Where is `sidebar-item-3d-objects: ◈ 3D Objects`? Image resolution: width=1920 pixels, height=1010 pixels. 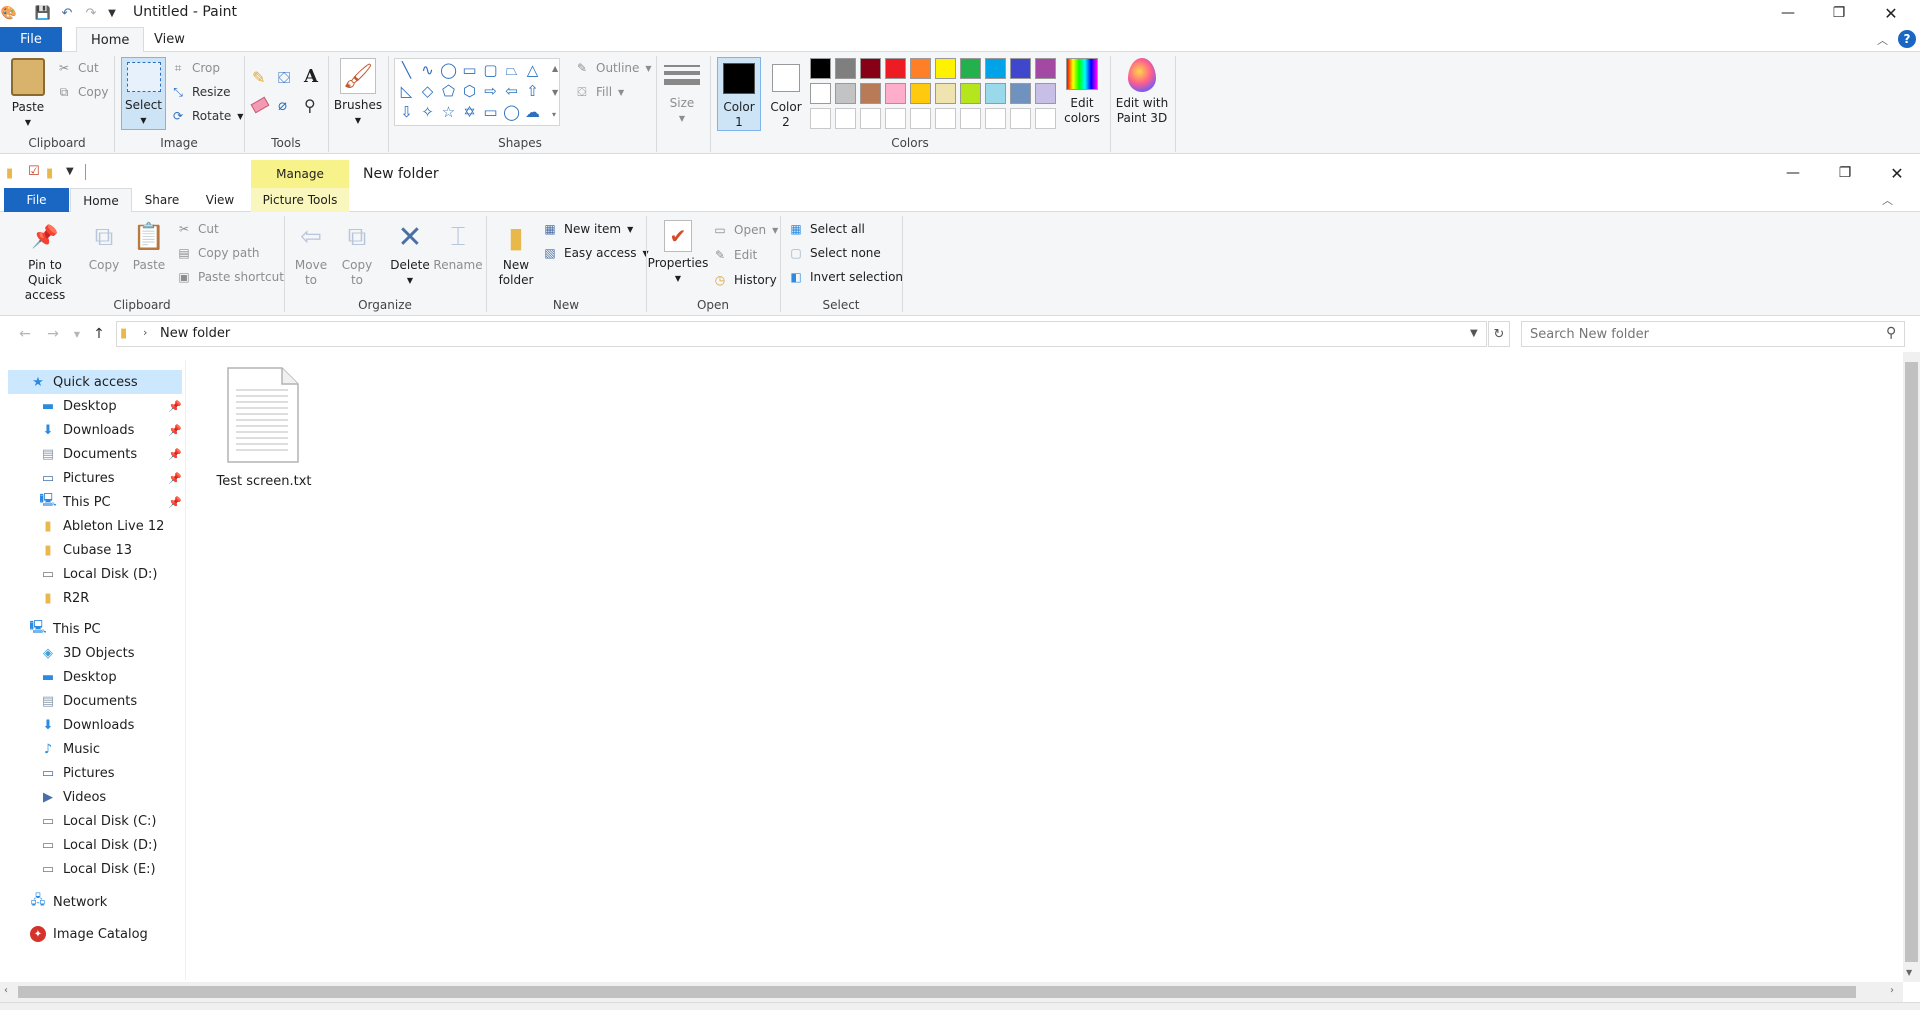
sidebar-item-3d-objects: ◈ 3D Objects is located at coordinates (111, 653).